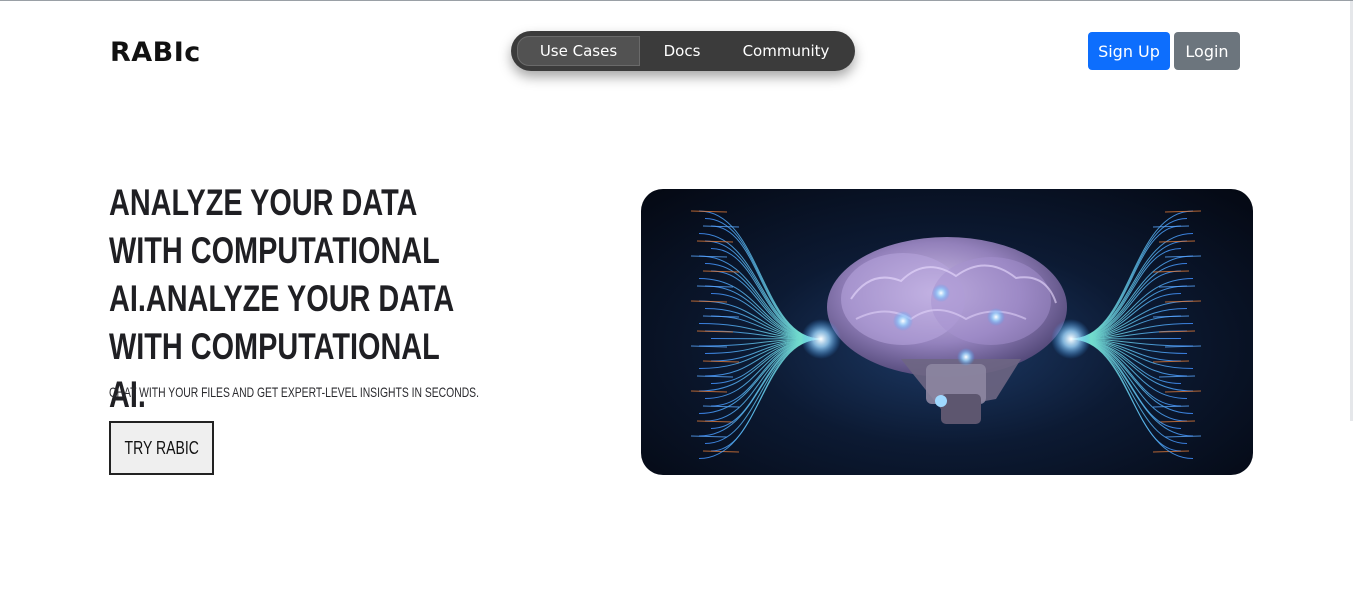 Image resolution: width=1353 pixels, height=605 pixels. I want to click on try-rabic-button: TRY RABIC, so click(161, 448).